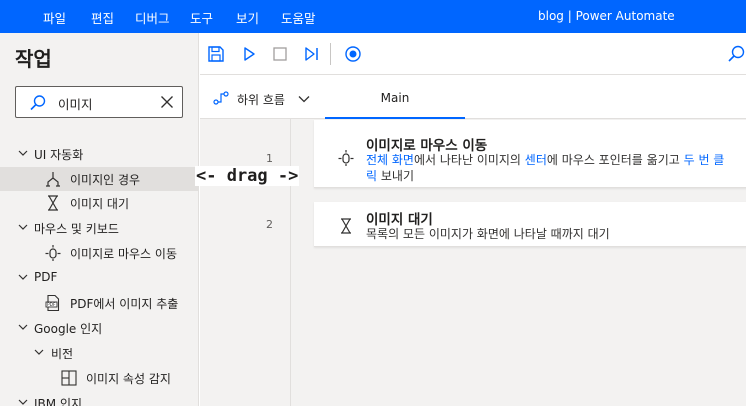 The height and width of the screenshot is (406, 746). Describe the element at coordinates (488, 234) in the screenshot. I see `desc-text: 목록의 모든 이미지가 화면에 나타날 때까지 대기` at that location.